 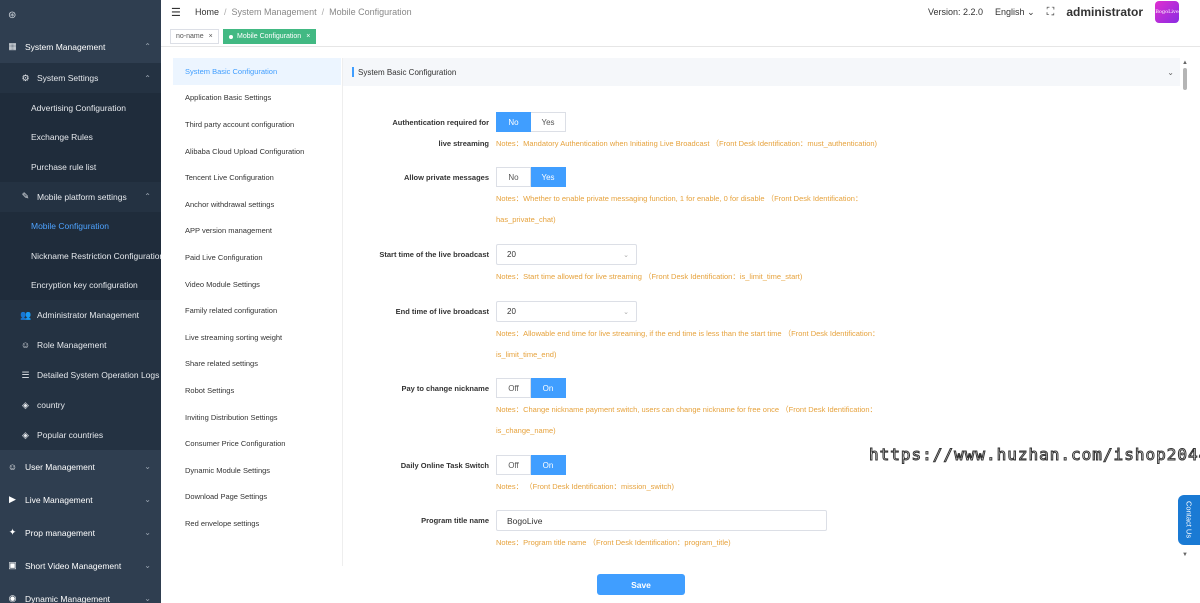 I want to click on scroll-down-icon: ▼, so click(x=1185, y=555).